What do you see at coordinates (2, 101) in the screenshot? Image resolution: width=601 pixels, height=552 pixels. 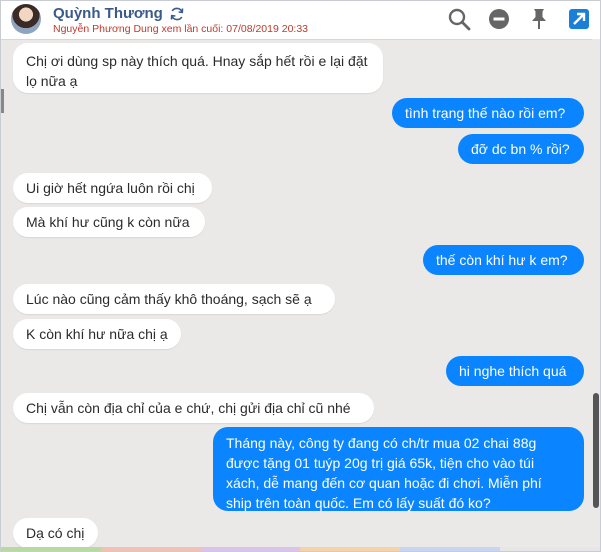 I see `resize-handle` at bounding box center [2, 101].